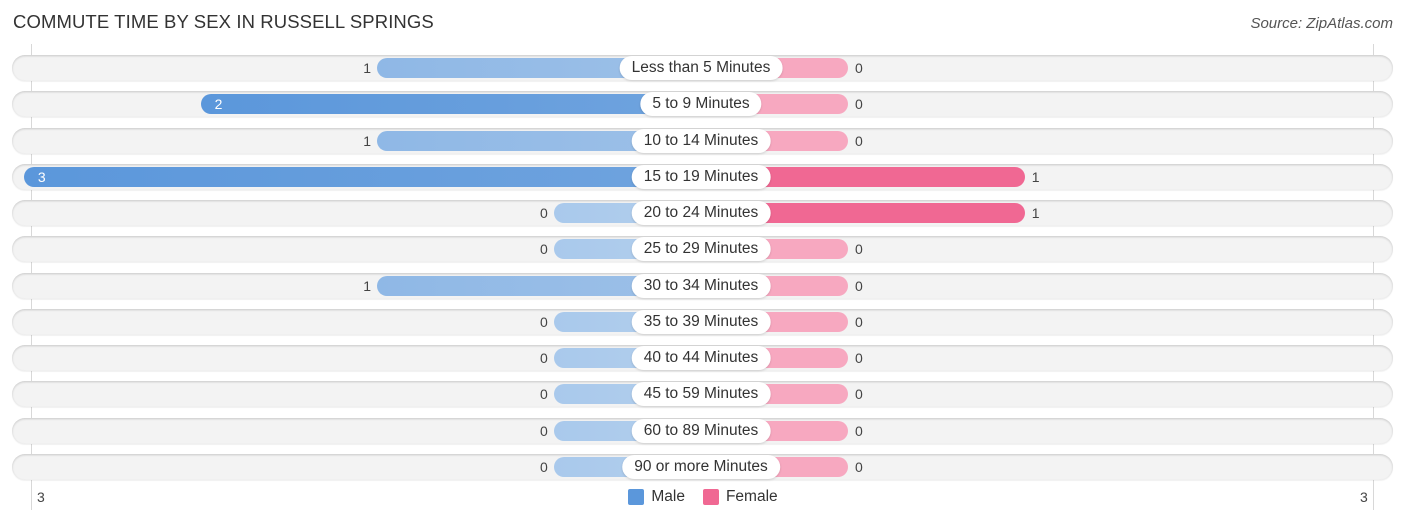 The height and width of the screenshot is (523, 1406). Describe the element at coordinates (701, 466) in the screenshot. I see `category-label: 90 or more Minutes` at that location.